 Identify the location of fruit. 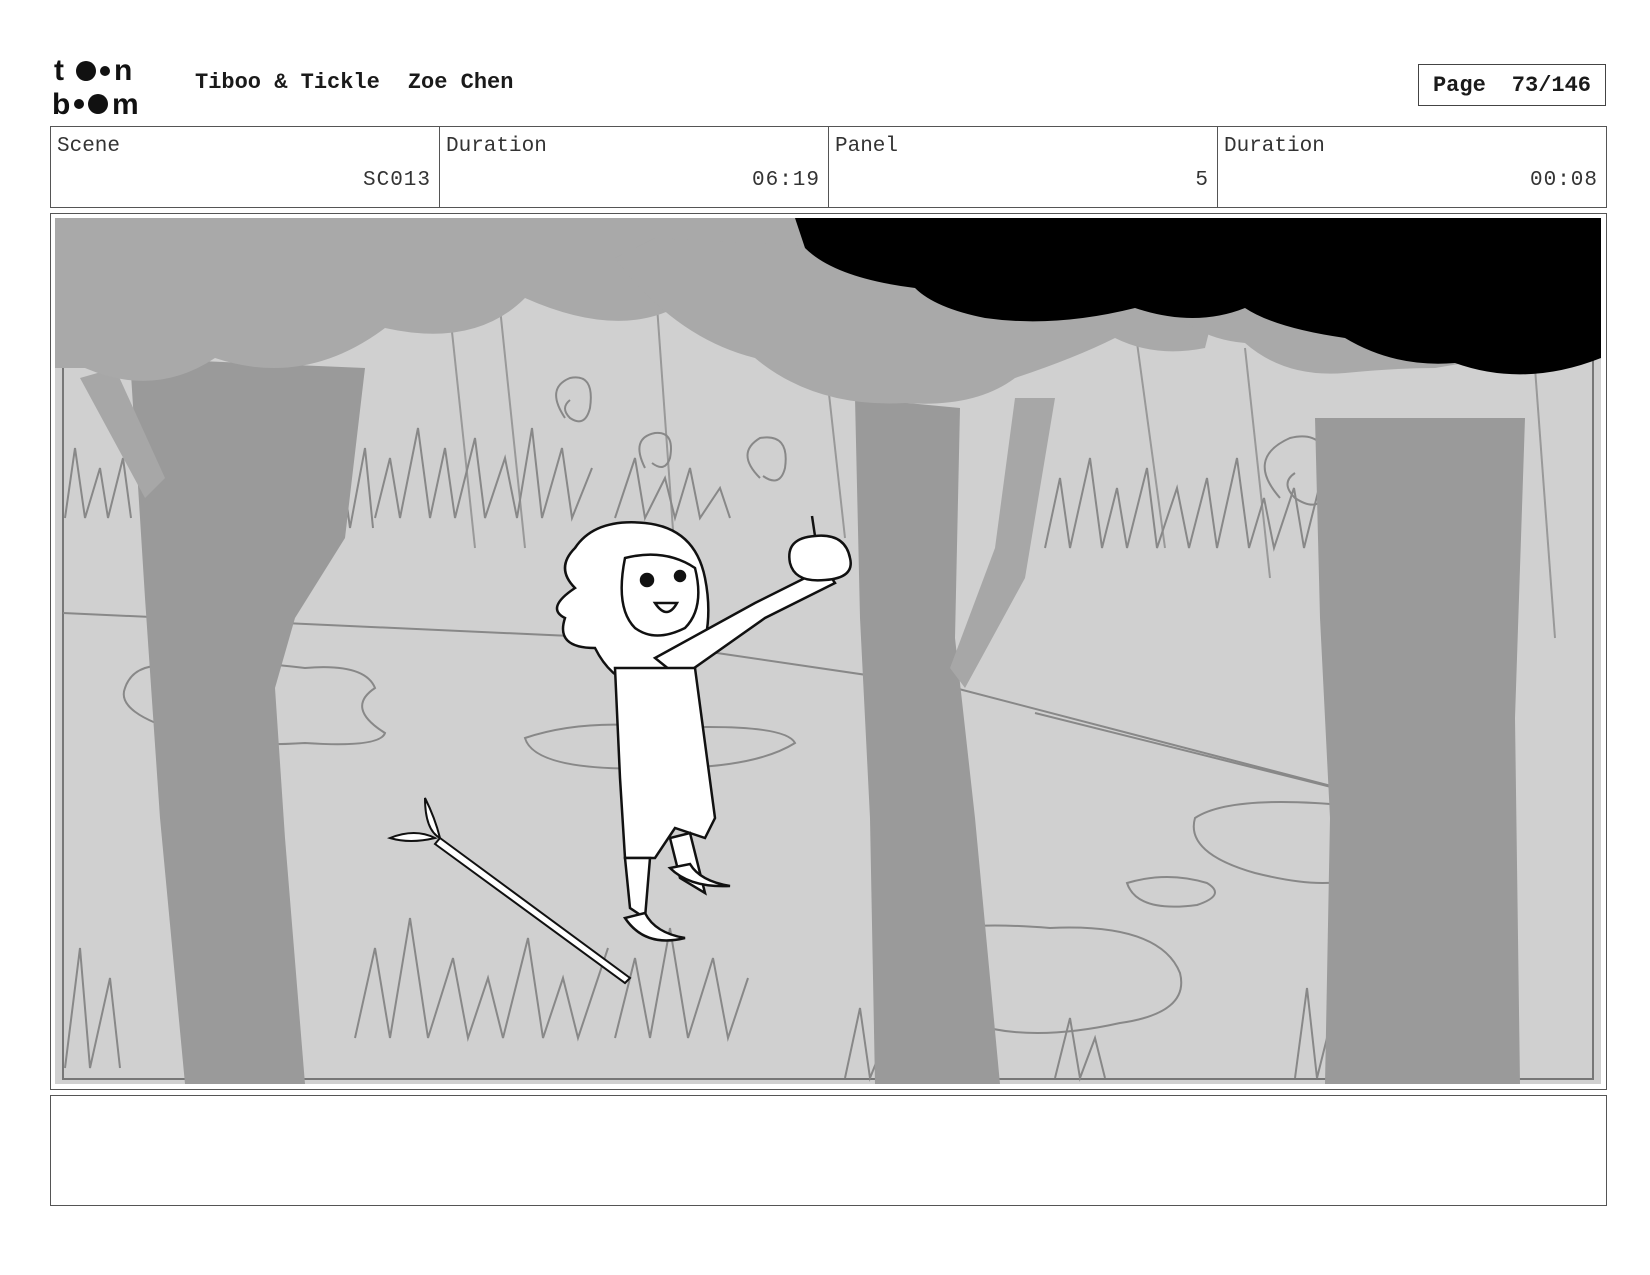
(820, 558).